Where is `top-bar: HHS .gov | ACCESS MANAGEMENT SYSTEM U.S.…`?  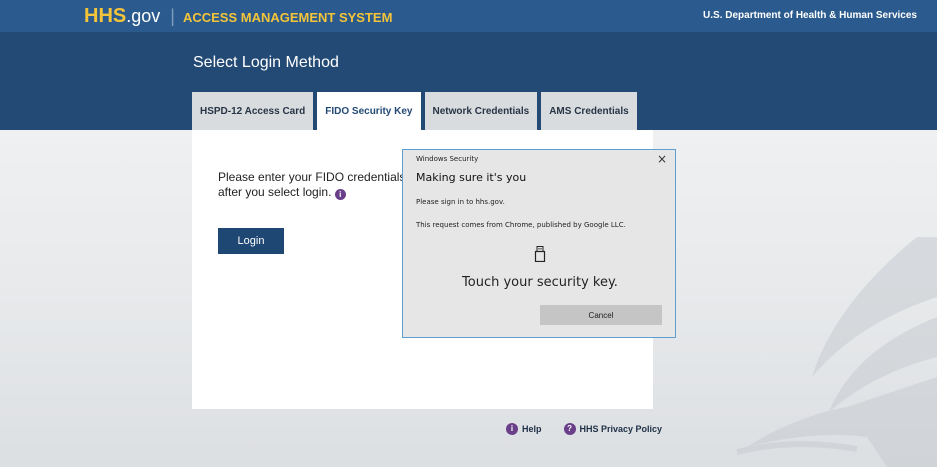
top-bar: HHS .gov | ACCESS MANAGEMENT SYSTEM U.S.… is located at coordinates (468, 16).